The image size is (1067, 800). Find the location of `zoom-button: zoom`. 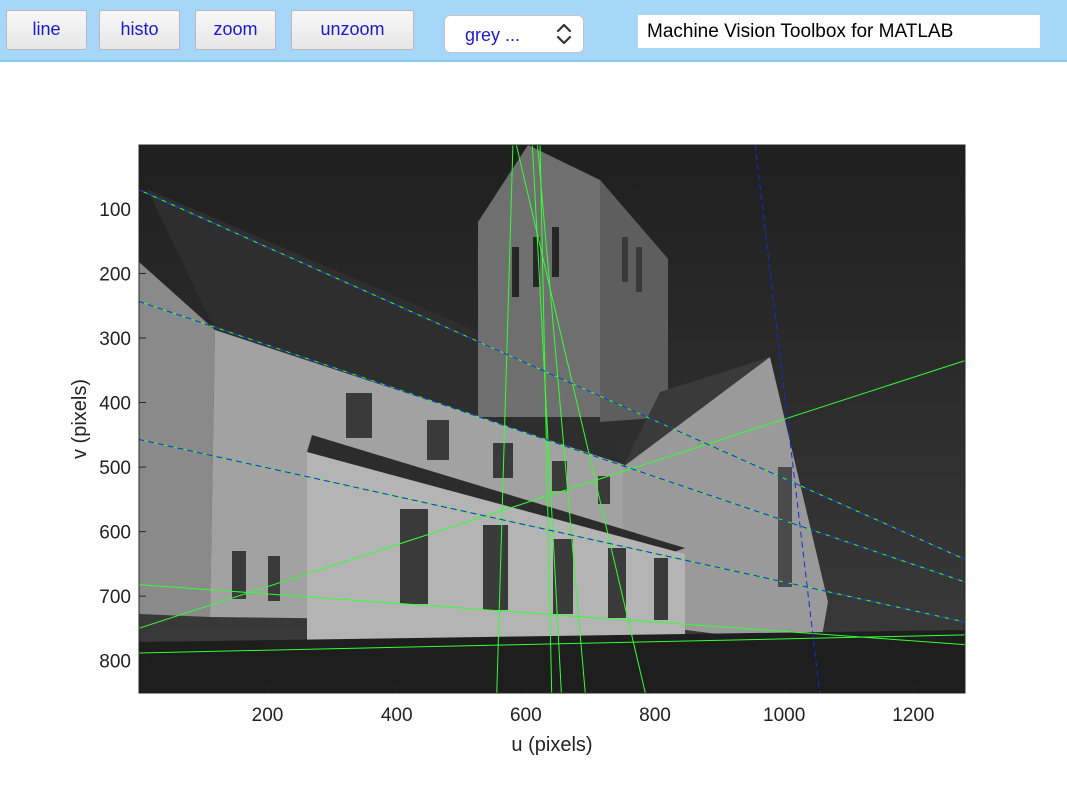

zoom-button: zoom is located at coordinates (235, 30).